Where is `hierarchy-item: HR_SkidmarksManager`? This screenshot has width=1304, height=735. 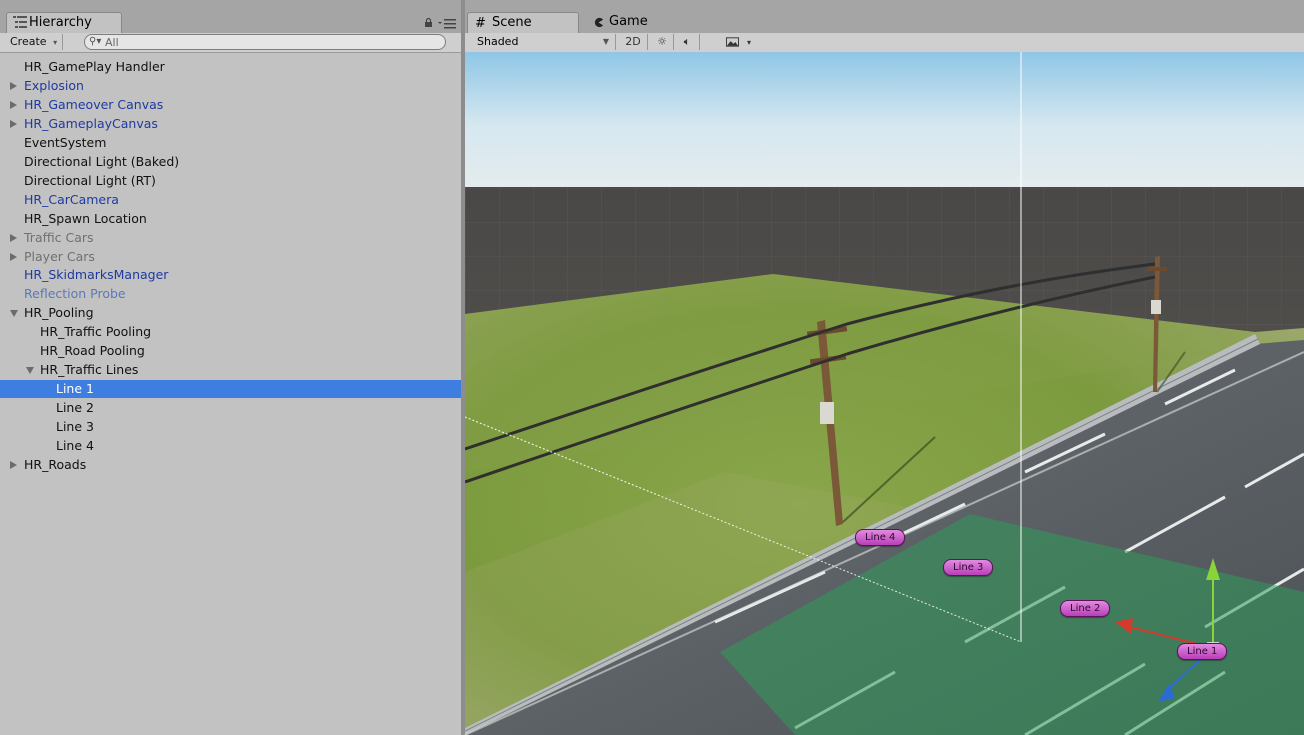
hierarchy-item: HR_SkidmarksManager is located at coordinates (230, 275).